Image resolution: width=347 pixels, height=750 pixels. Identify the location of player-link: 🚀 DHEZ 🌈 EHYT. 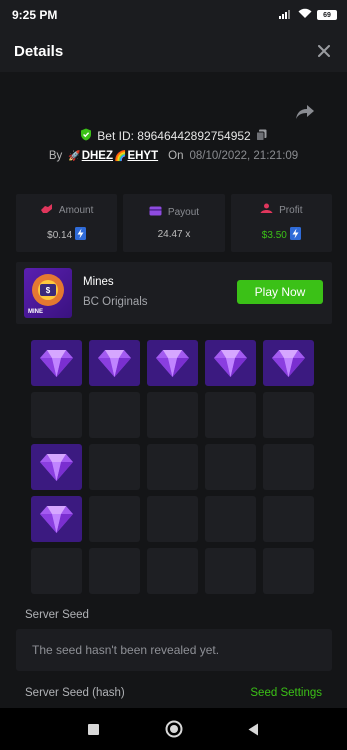
(113, 156).